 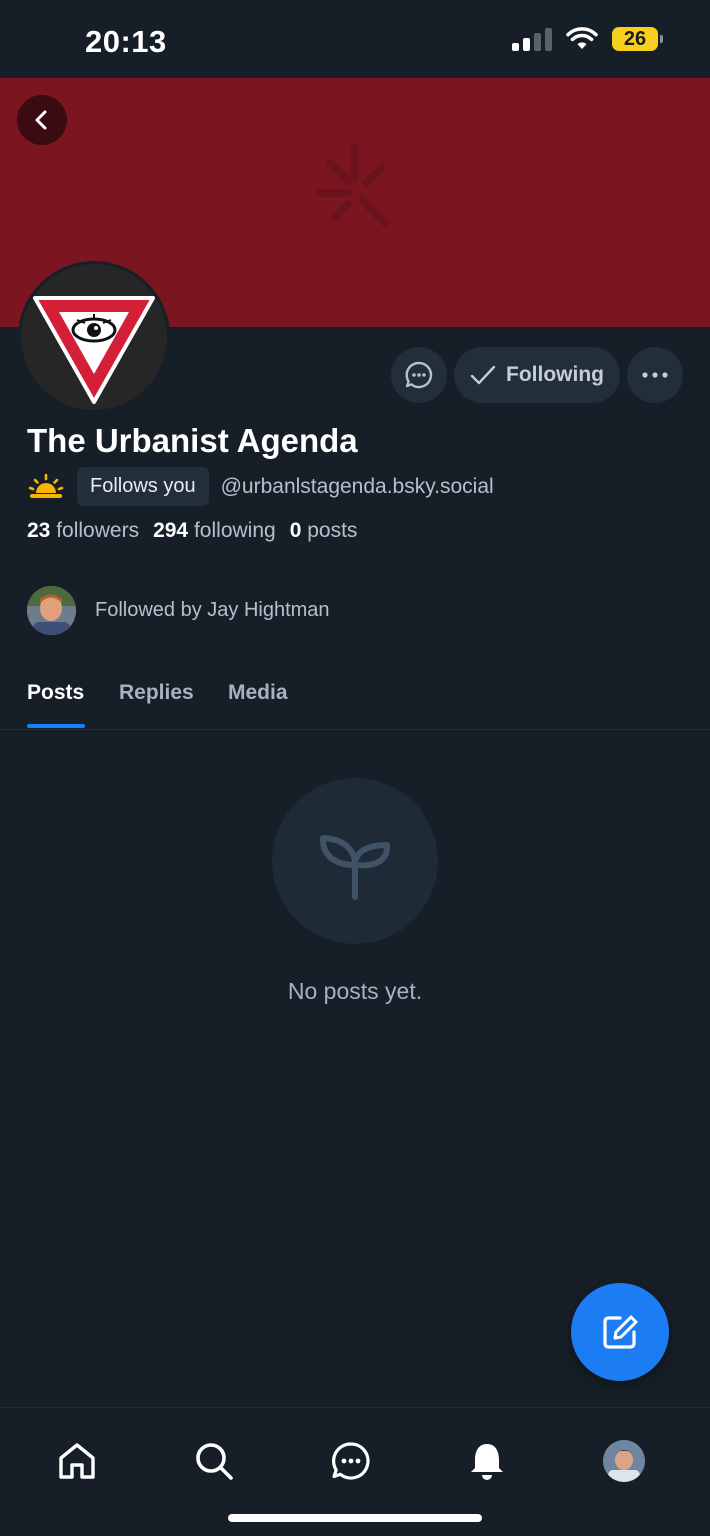 I want to click on followed-by-row: Followed by Jay Hightman, so click(x=178, y=610).